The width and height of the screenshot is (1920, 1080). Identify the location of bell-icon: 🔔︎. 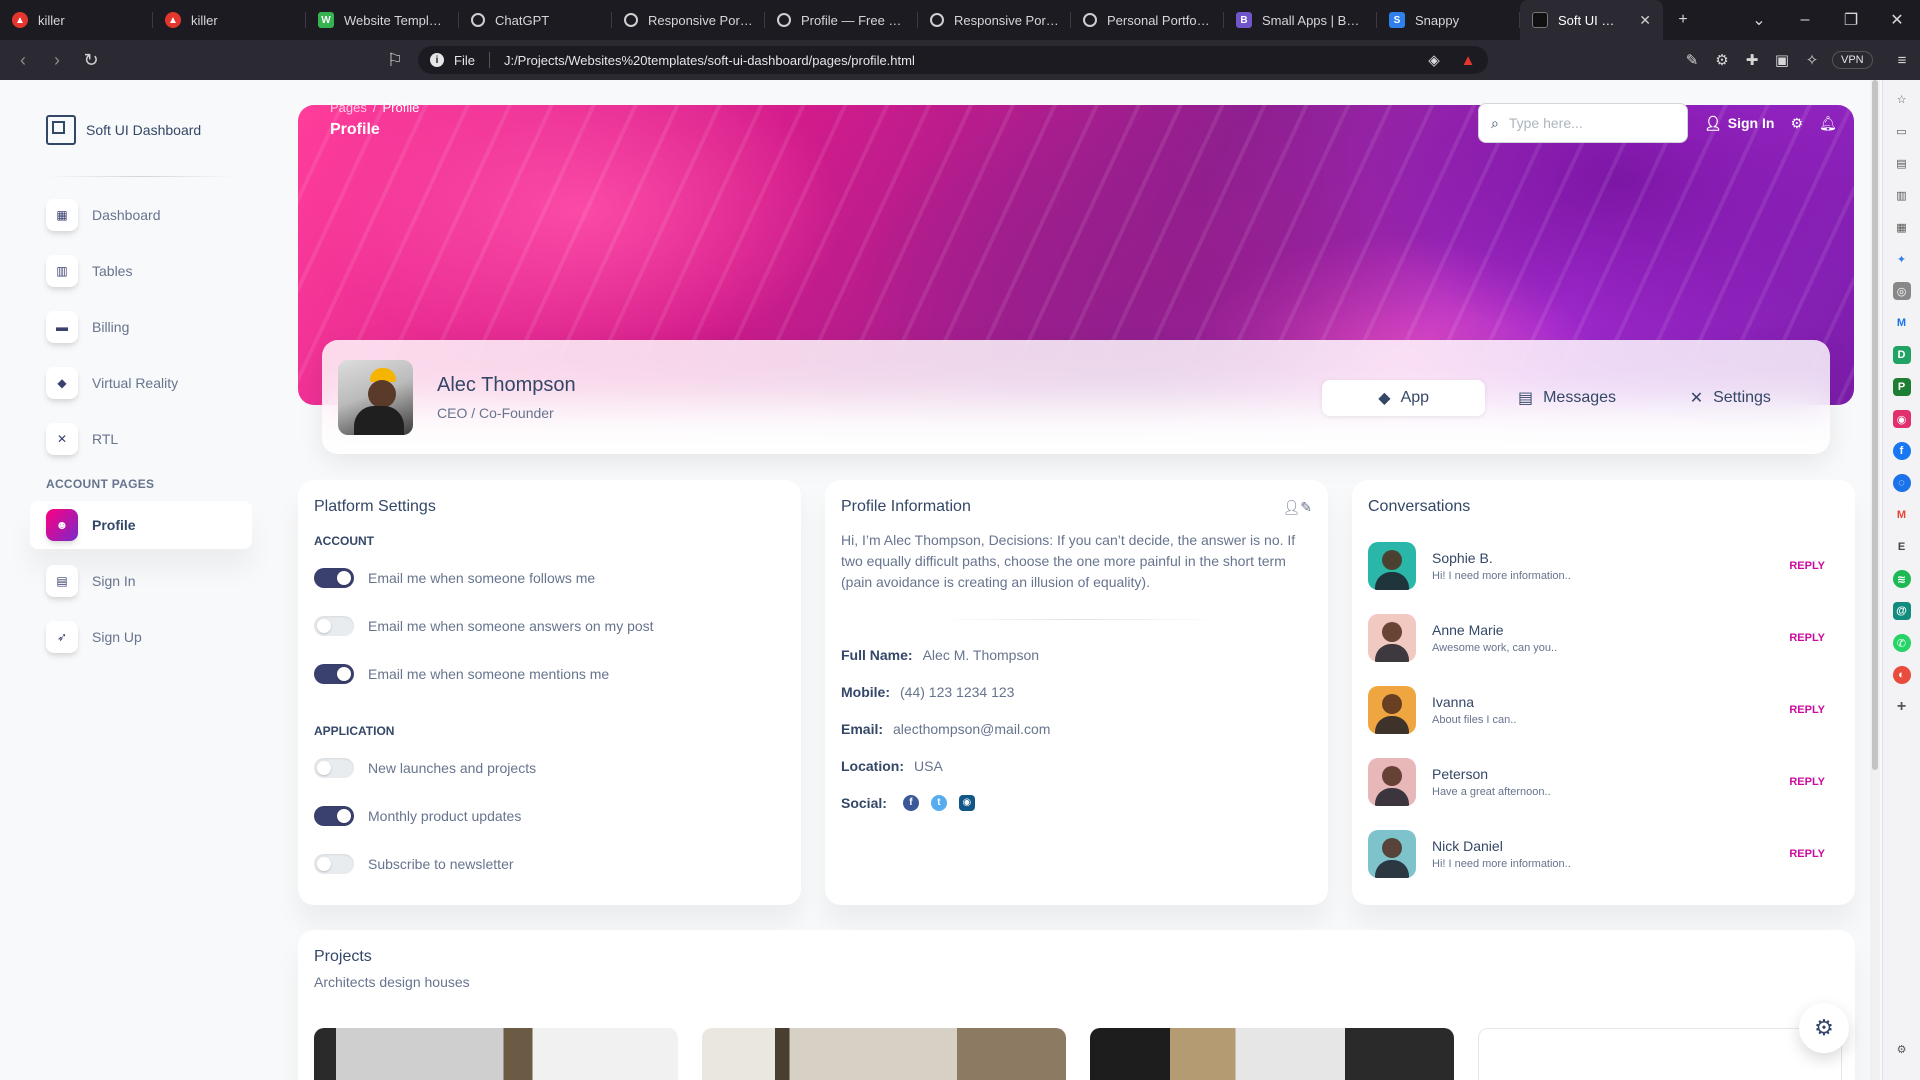
(1828, 123).